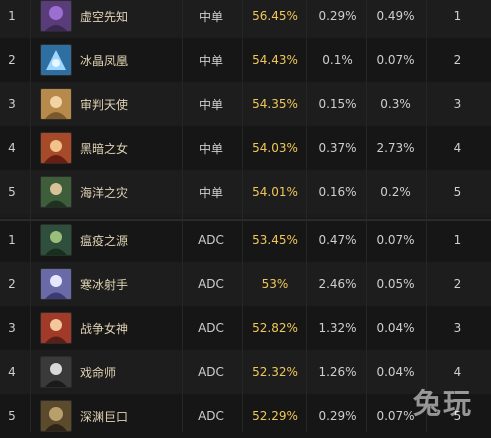 The width and height of the screenshot is (491, 438). I want to click on champion-name: 瘟疫之源, so click(104, 240).